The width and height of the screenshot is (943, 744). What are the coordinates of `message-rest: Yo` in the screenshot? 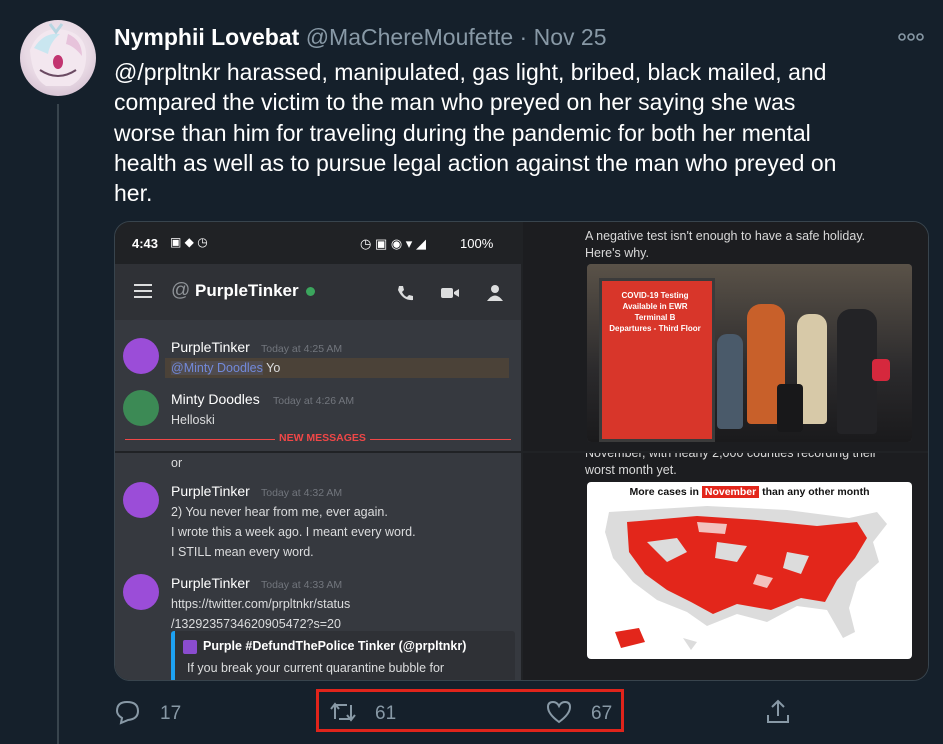 It's located at (271, 368).